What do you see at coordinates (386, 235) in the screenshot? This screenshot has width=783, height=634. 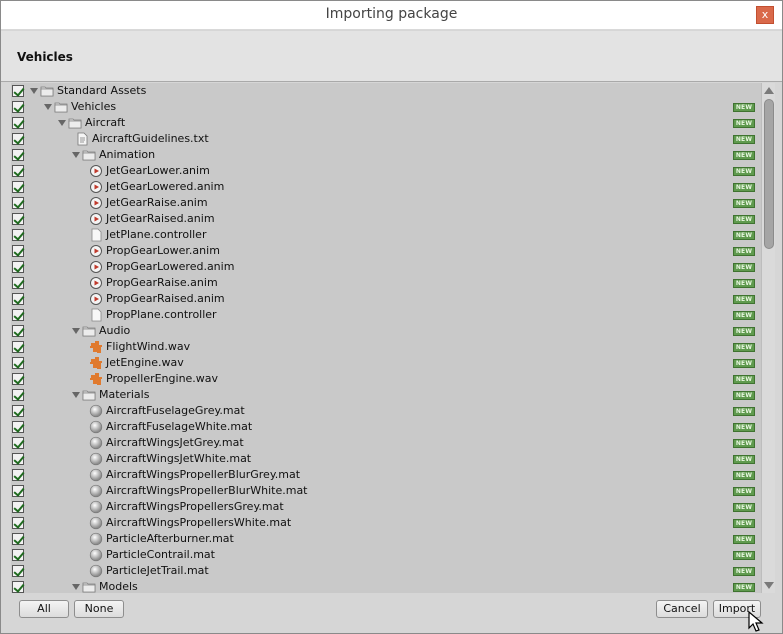 I see `tree-row: JetPlane.controller NEW` at bounding box center [386, 235].